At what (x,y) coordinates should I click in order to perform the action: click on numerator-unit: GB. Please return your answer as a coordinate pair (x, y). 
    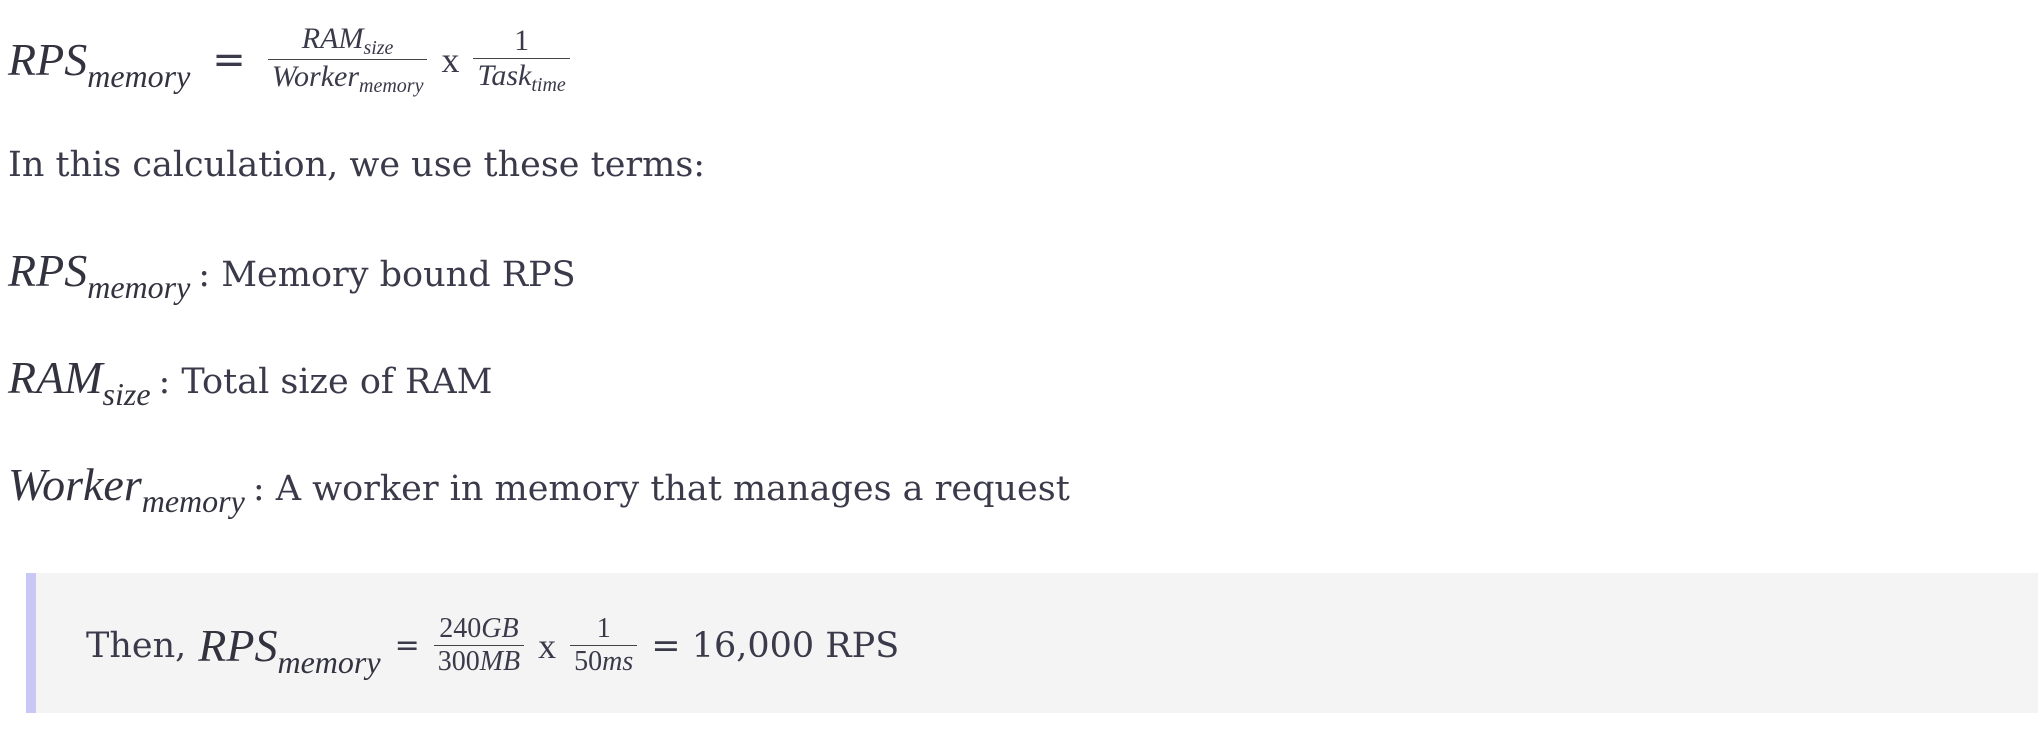
    Looking at the image, I should click on (500, 628).